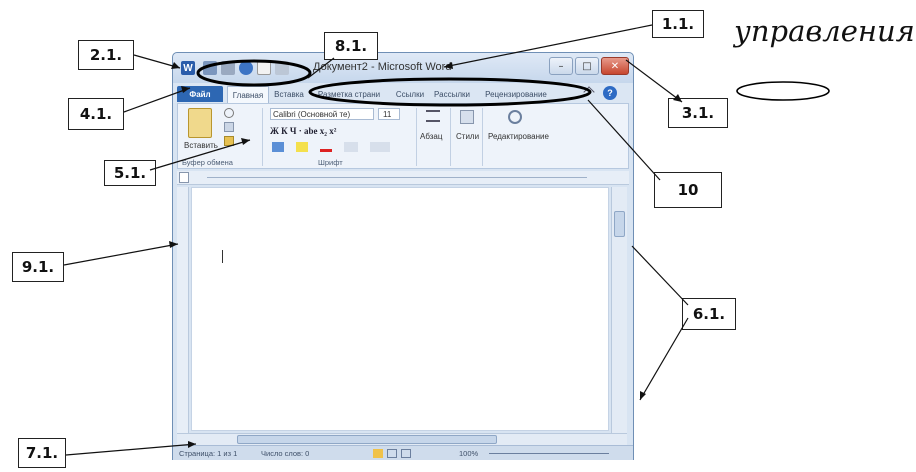 The height and width of the screenshot is (472, 916). What do you see at coordinates (450, 92) in the screenshot?
I see `tabs-highlight-ellipse` at bounding box center [450, 92].